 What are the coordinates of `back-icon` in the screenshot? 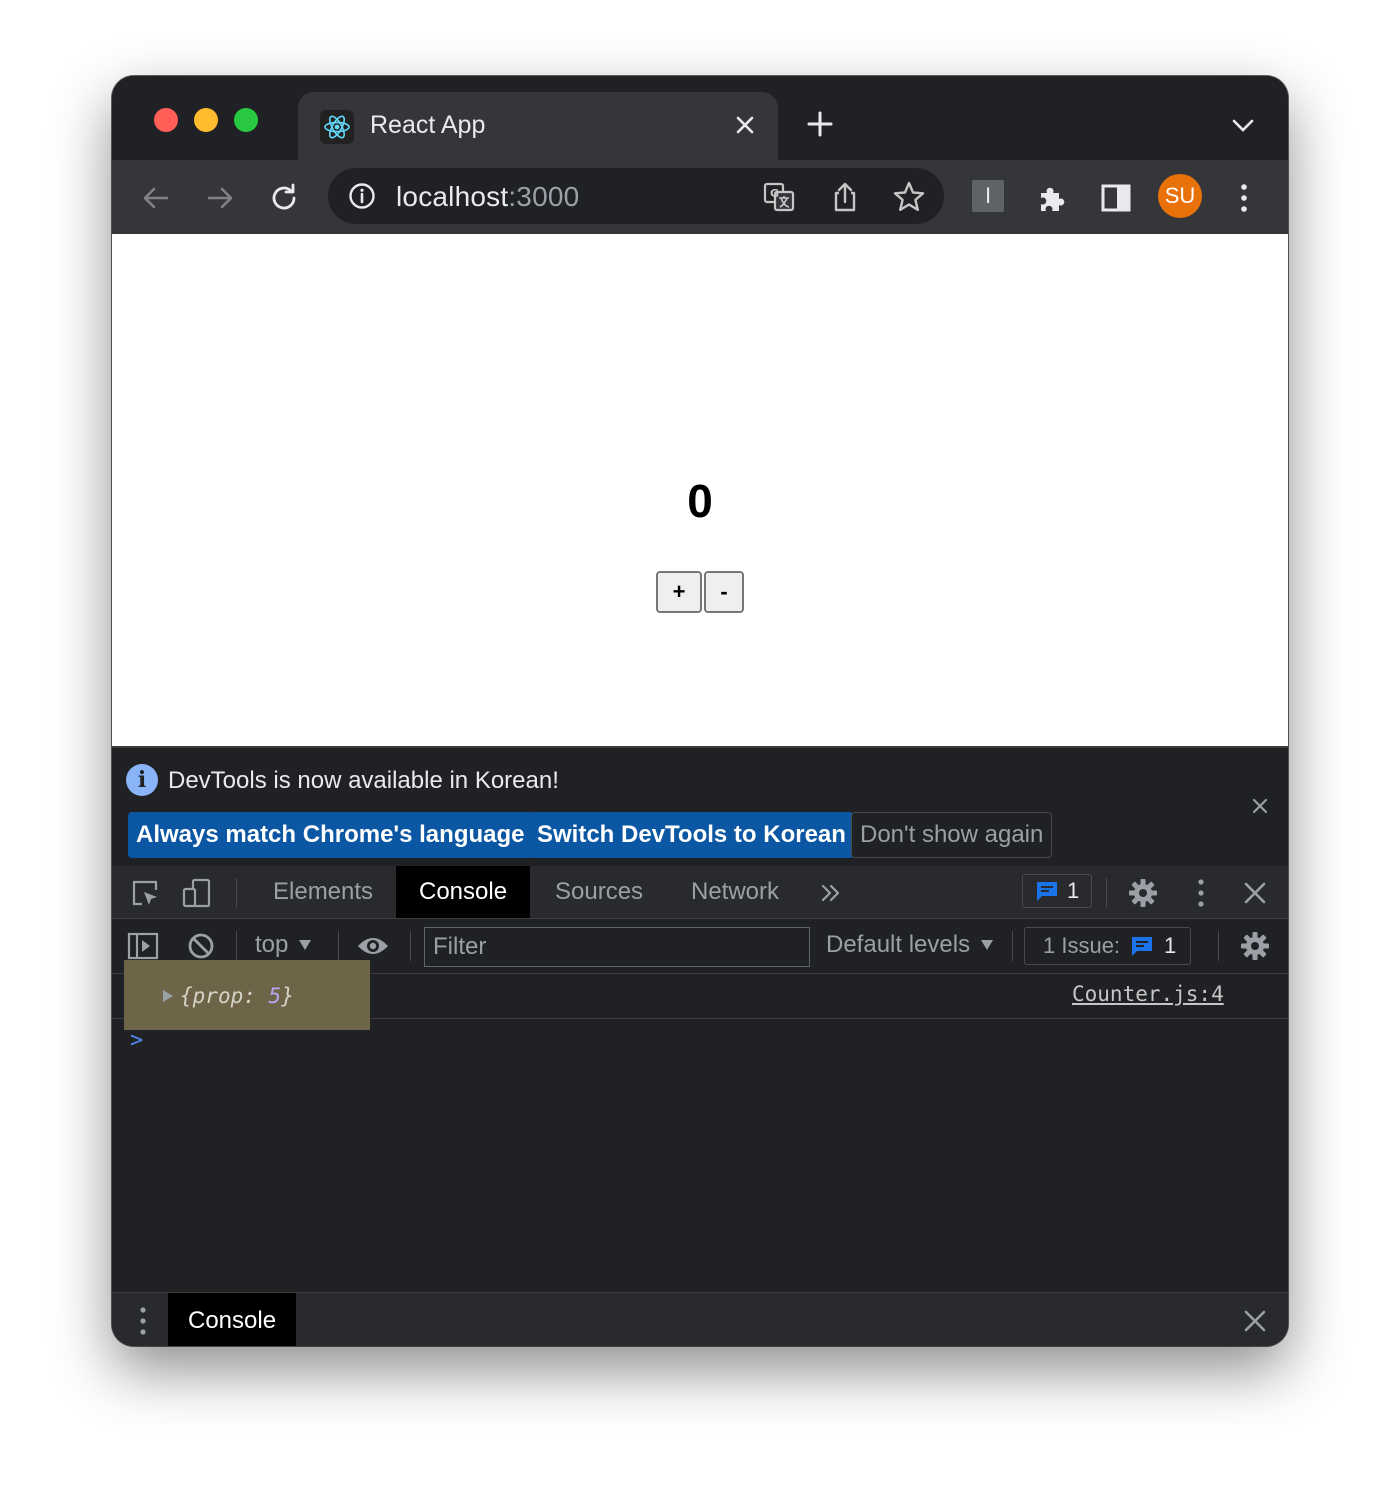 It's located at (156, 198).